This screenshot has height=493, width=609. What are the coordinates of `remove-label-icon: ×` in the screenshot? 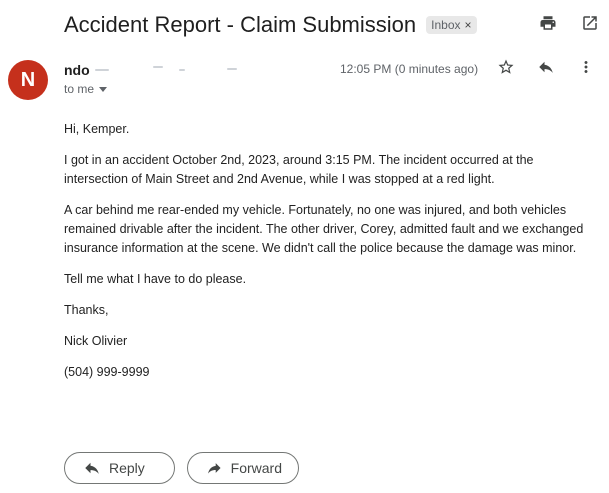 It's located at (468, 25).